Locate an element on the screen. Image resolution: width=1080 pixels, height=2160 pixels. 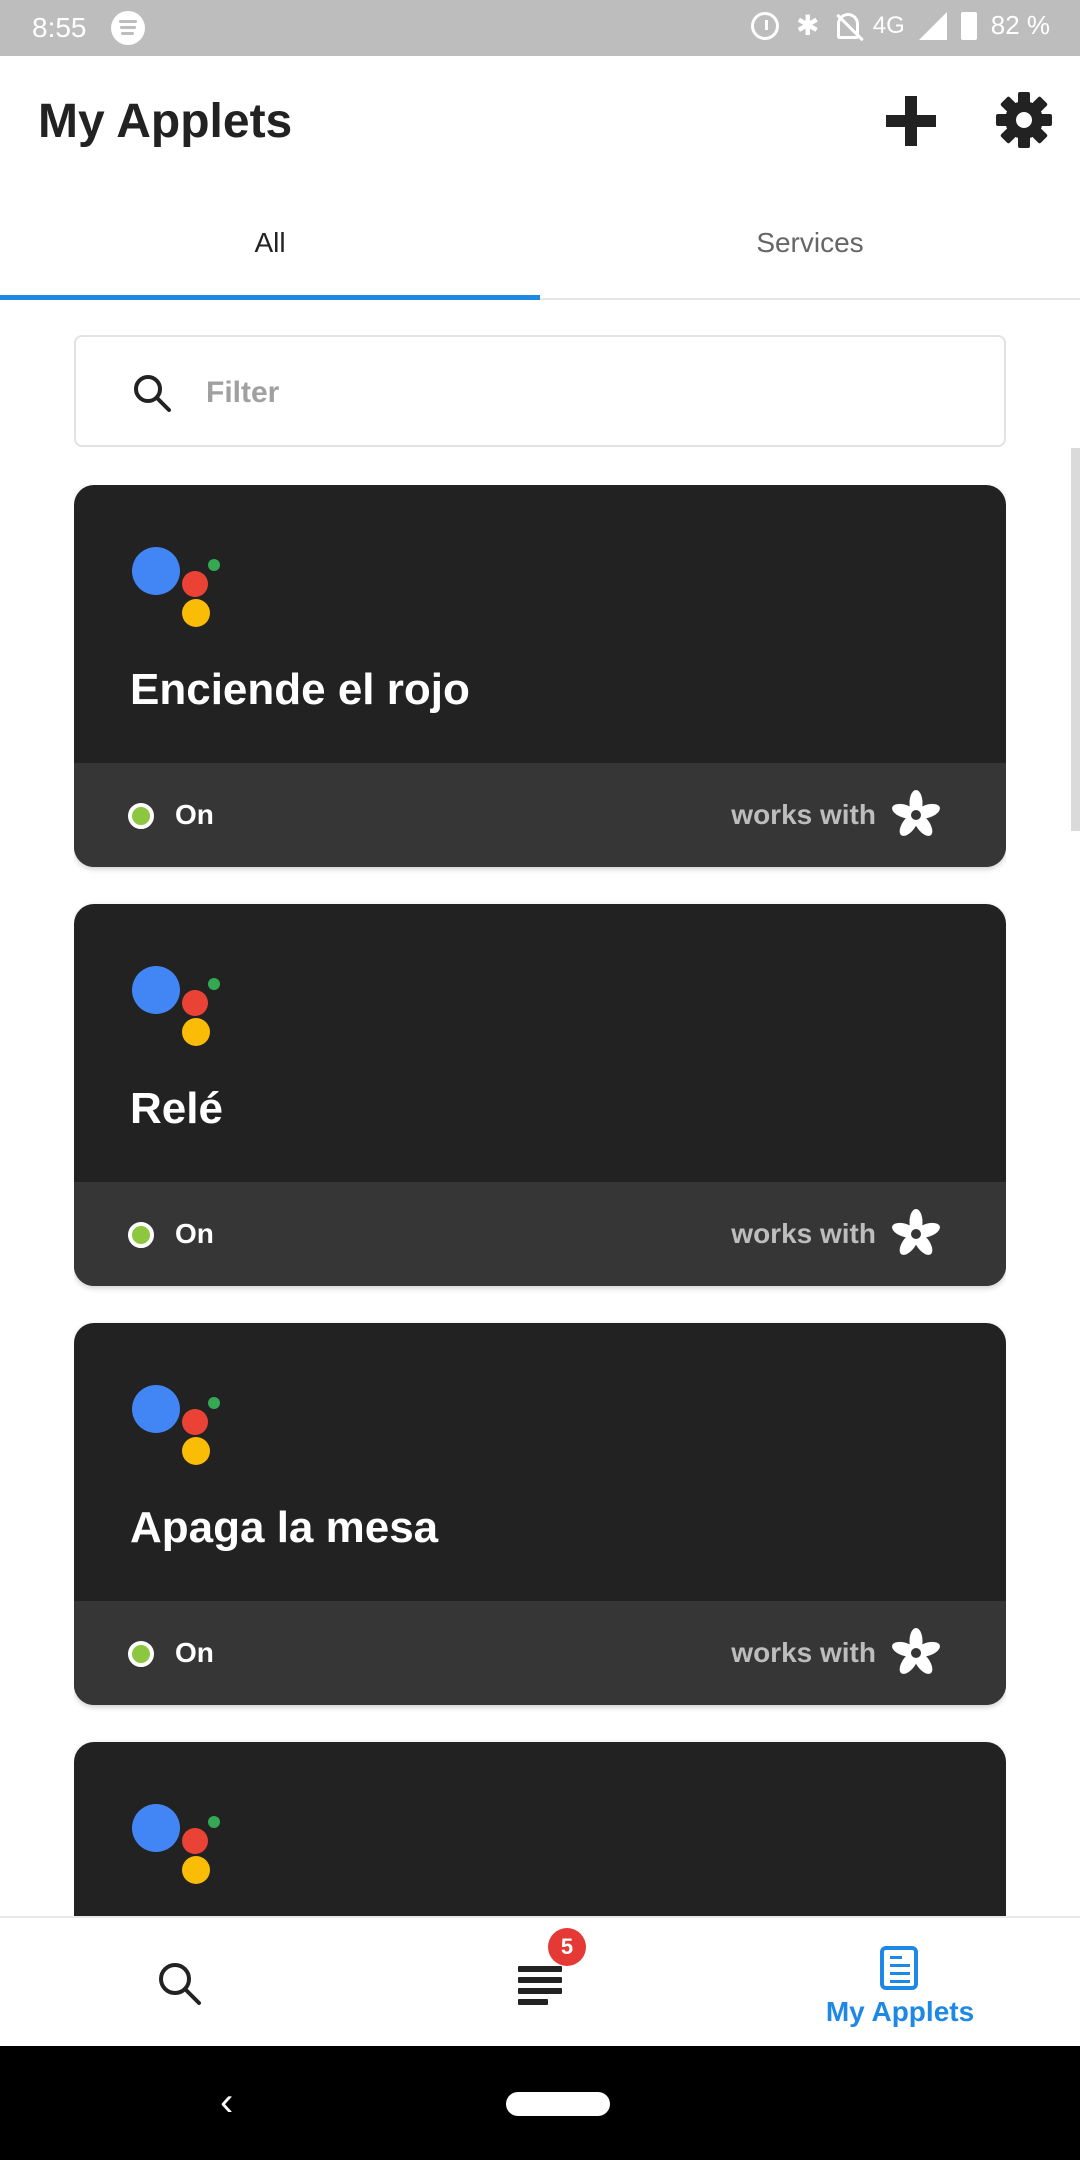
bluetooth-icon: ✱ is located at coordinates (807, 25).